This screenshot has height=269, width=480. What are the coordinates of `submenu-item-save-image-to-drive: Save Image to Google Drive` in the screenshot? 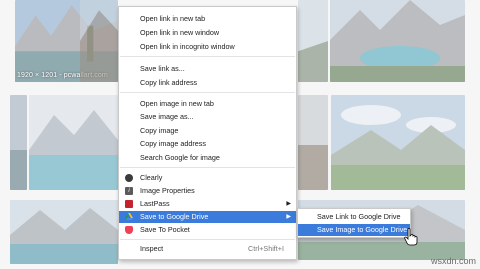 It's located at (354, 230).